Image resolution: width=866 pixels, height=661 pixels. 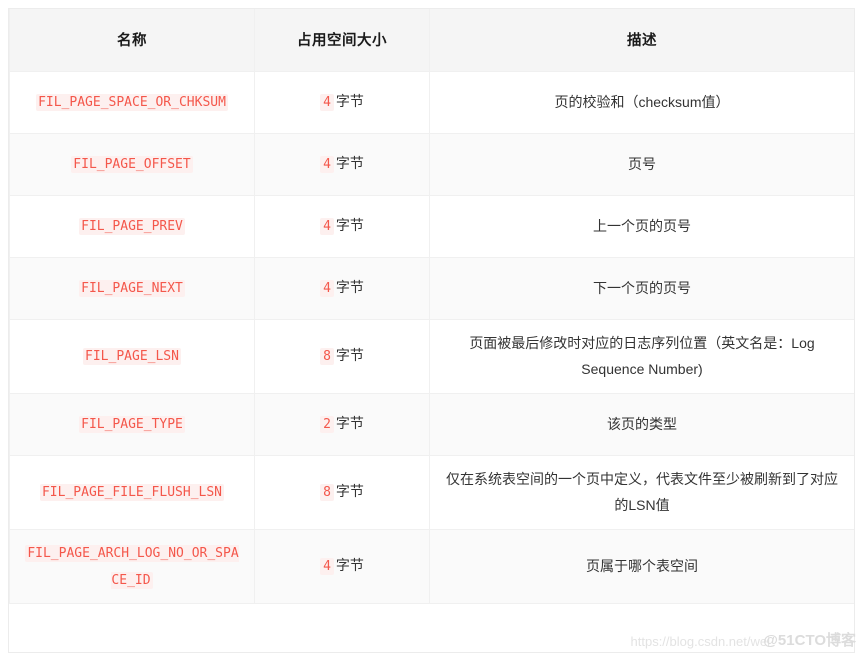 I want to click on cell-field-description: 上一个页的页号, so click(x=641, y=226).